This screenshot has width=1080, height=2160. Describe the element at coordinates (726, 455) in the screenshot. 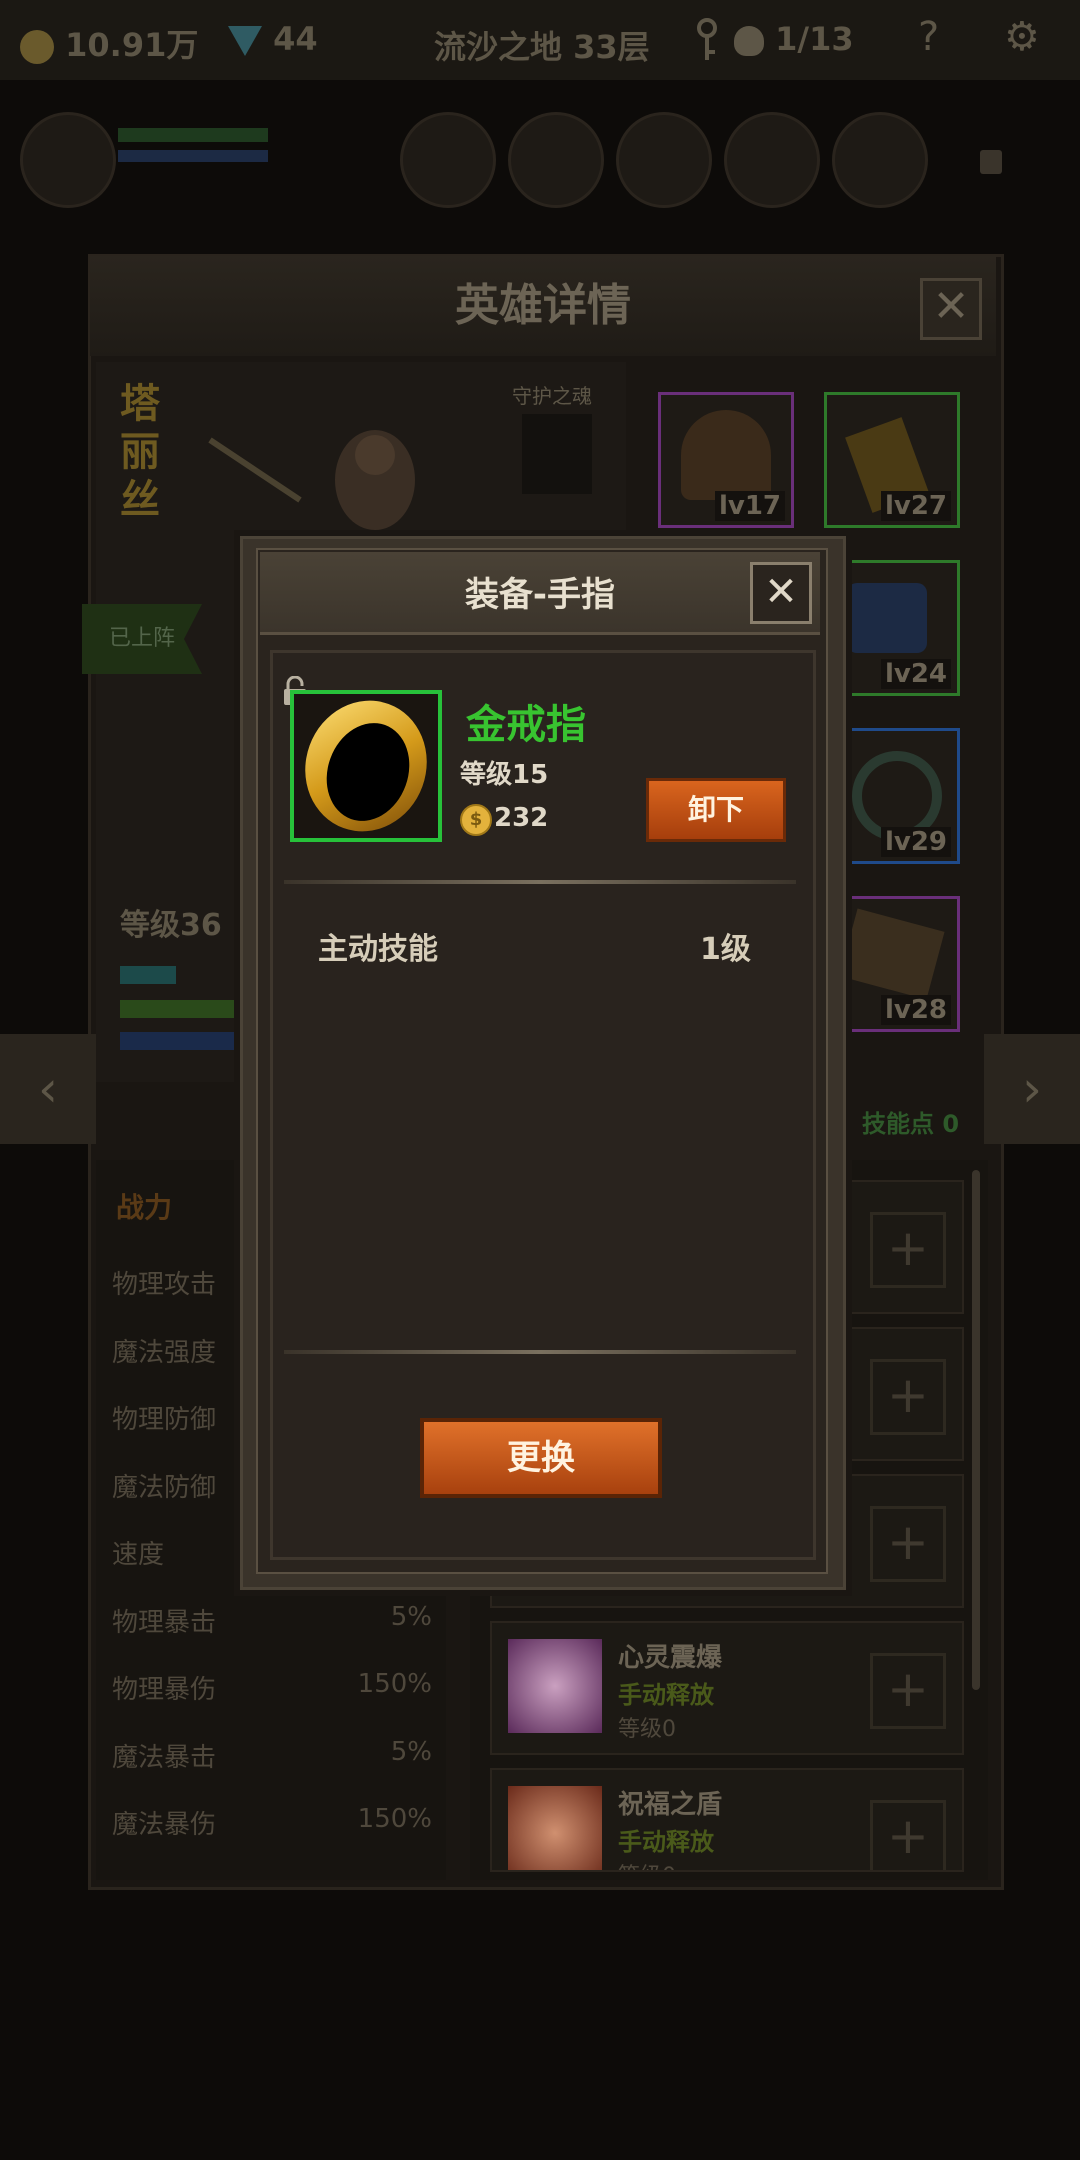

I see `helmet-icon` at that location.